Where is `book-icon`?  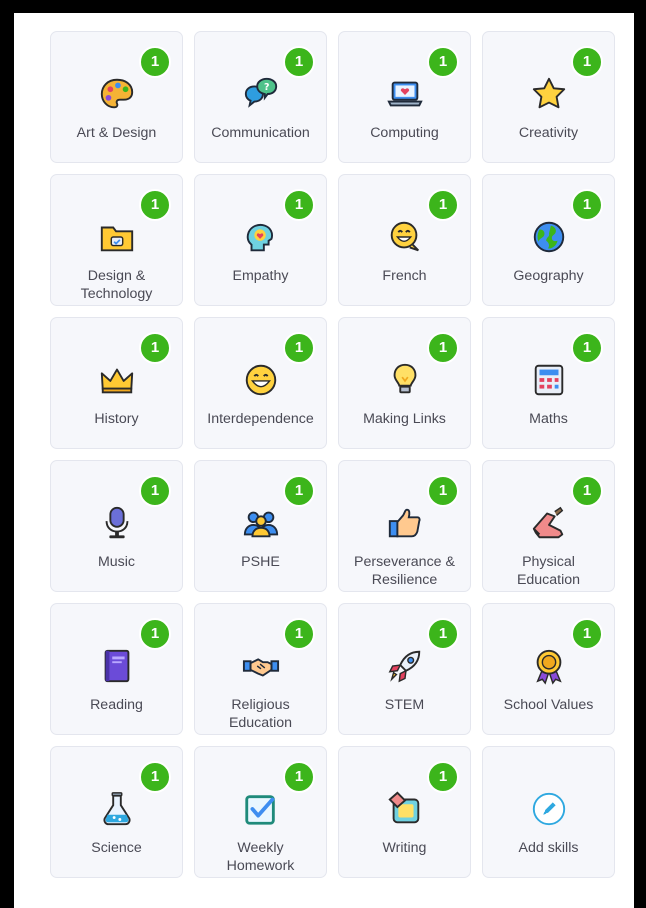 book-icon is located at coordinates (117, 666).